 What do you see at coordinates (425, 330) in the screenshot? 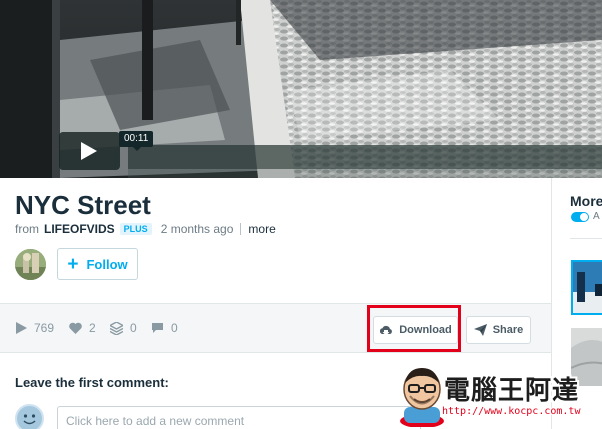
I see `download-label: Download` at bounding box center [425, 330].